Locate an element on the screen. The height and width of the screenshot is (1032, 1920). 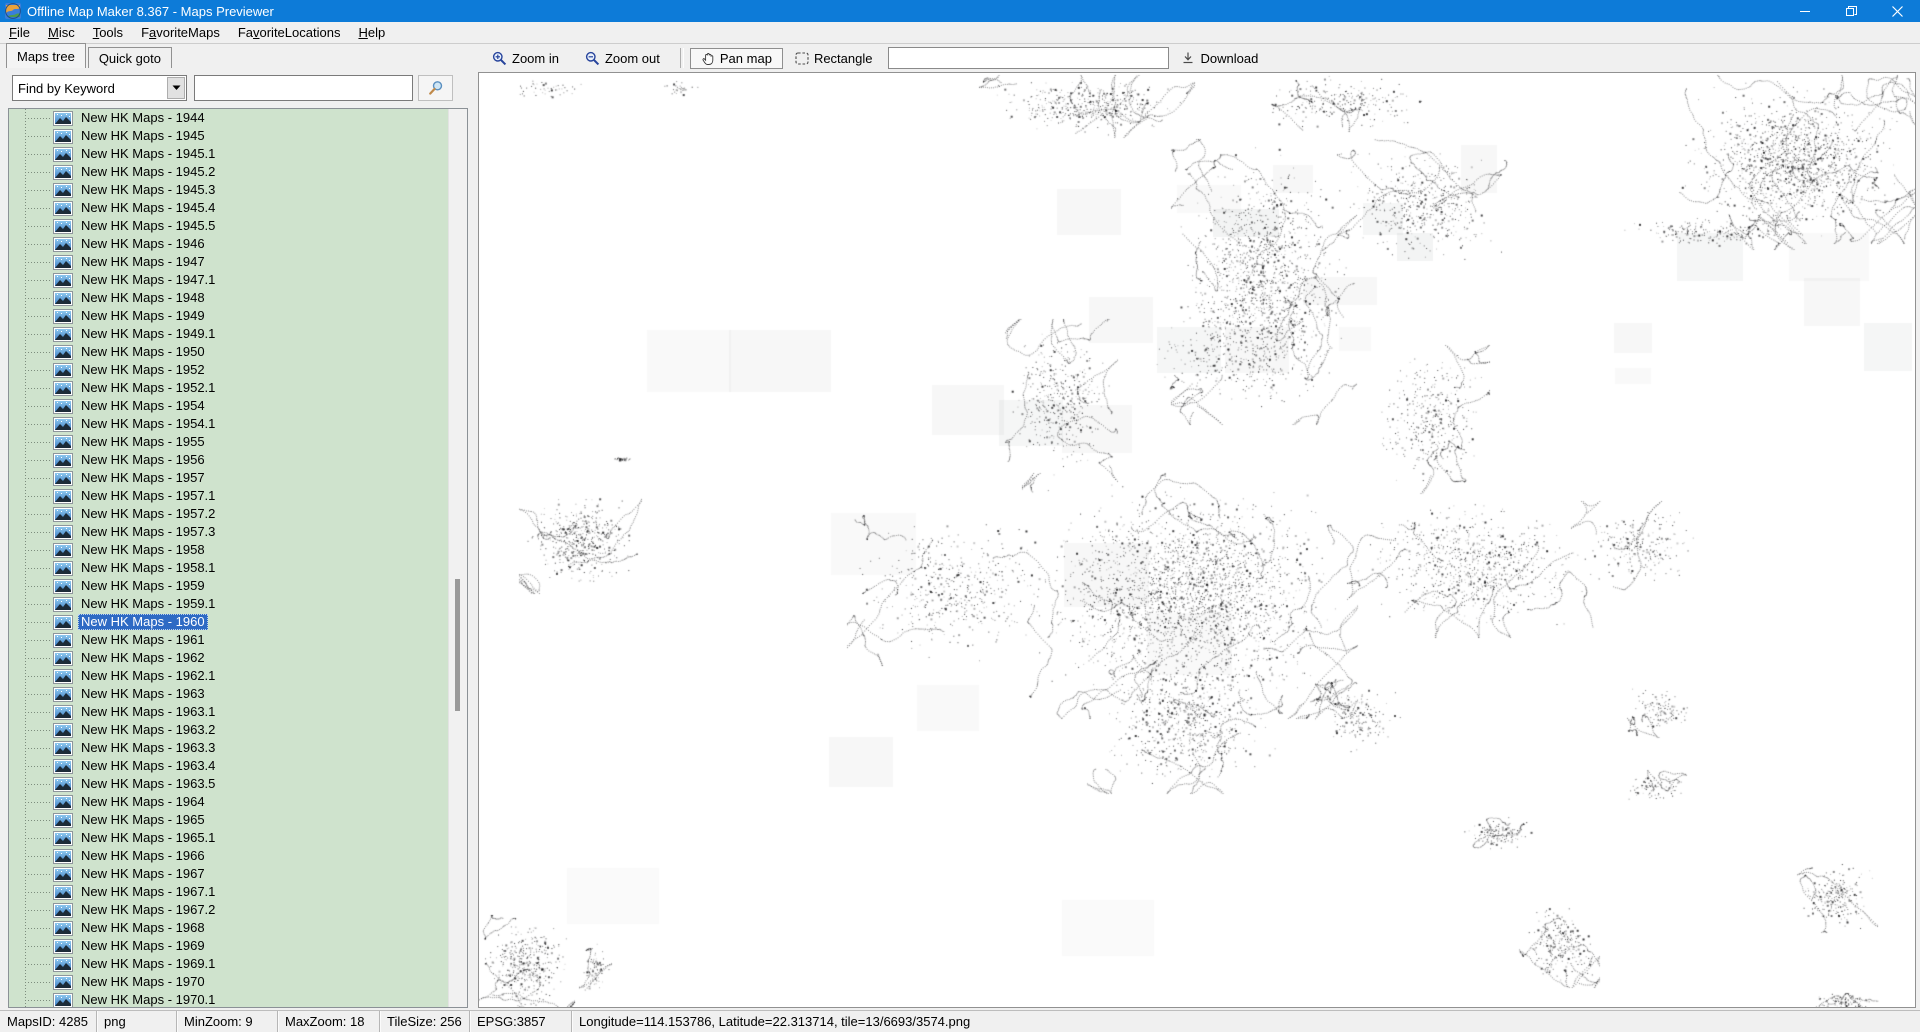
tree-item: New HK Maps - 1963.2 is located at coordinates (229, 730).